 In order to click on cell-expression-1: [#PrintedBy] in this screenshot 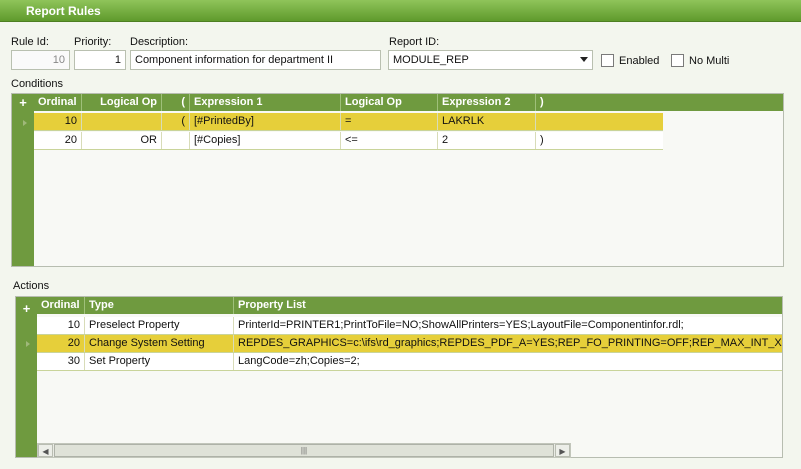, I will do `click(265, 121)`.